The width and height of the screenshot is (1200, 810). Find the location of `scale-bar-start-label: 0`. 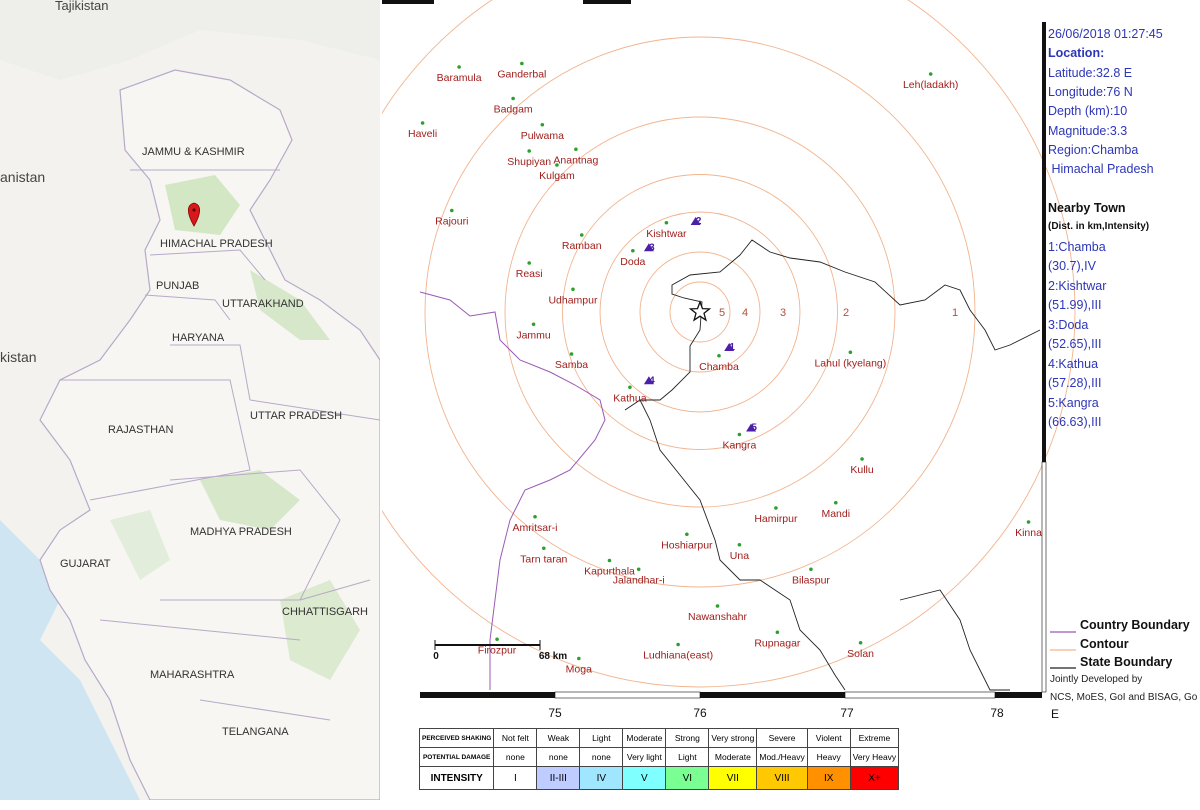

scale-bar-start-label: 0 is located at coordinates (436, 656).